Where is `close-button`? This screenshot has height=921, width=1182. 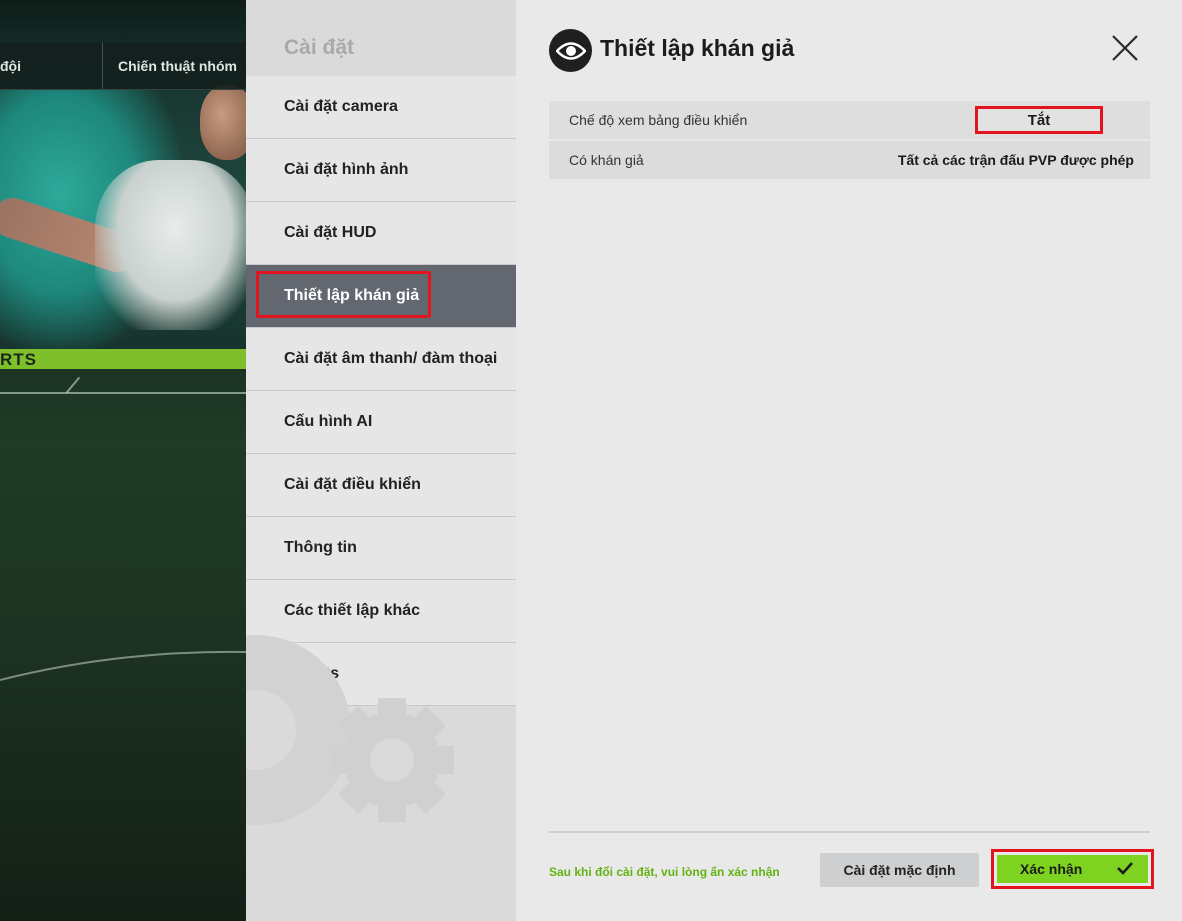 close-button is located at coordinates (1125, 48).